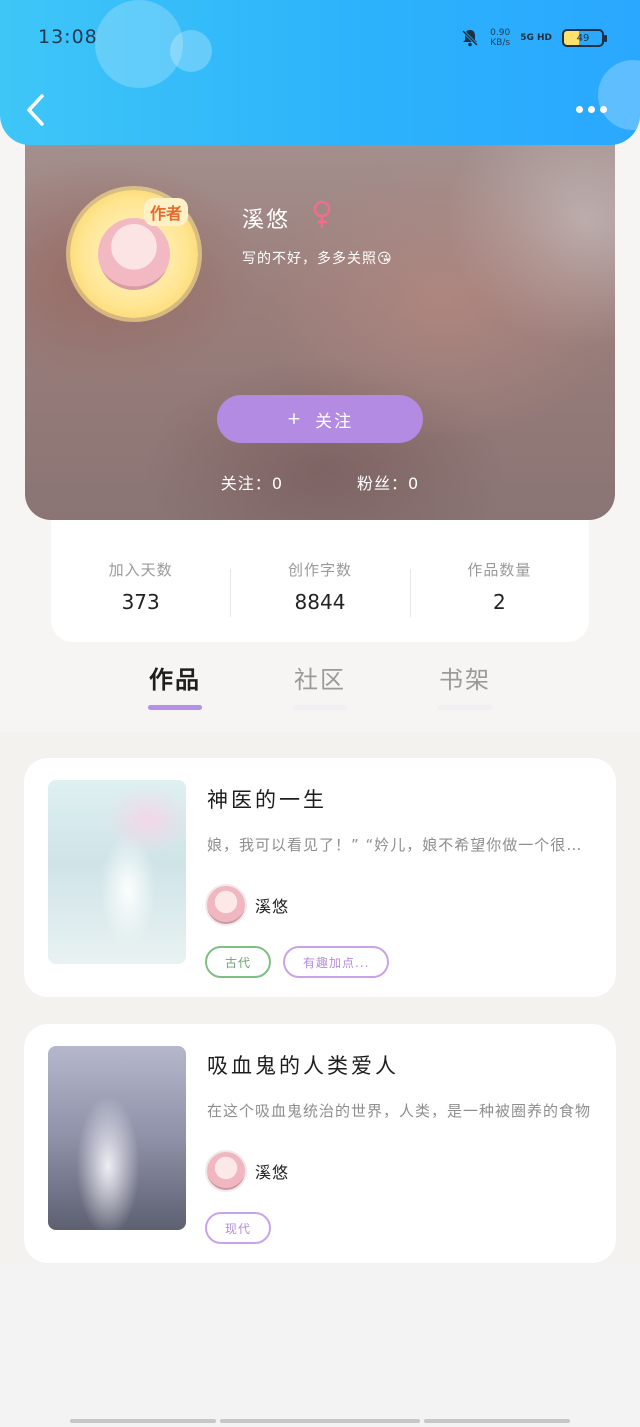 Image resolution: width=640 pixels, height=1427 pixels. I want to click on tab-works: 作品, so click(175, 685).